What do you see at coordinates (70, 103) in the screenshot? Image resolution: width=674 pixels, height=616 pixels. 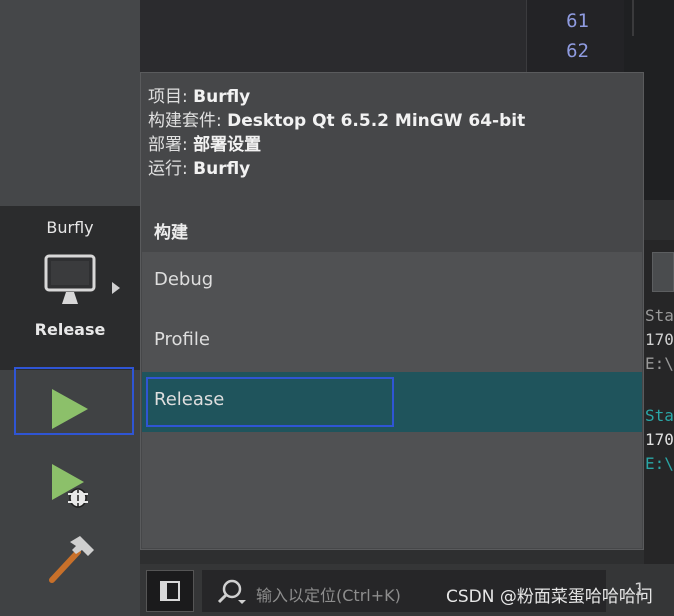 I see `sidebar-mode-area` at bounding box center [70, 103].